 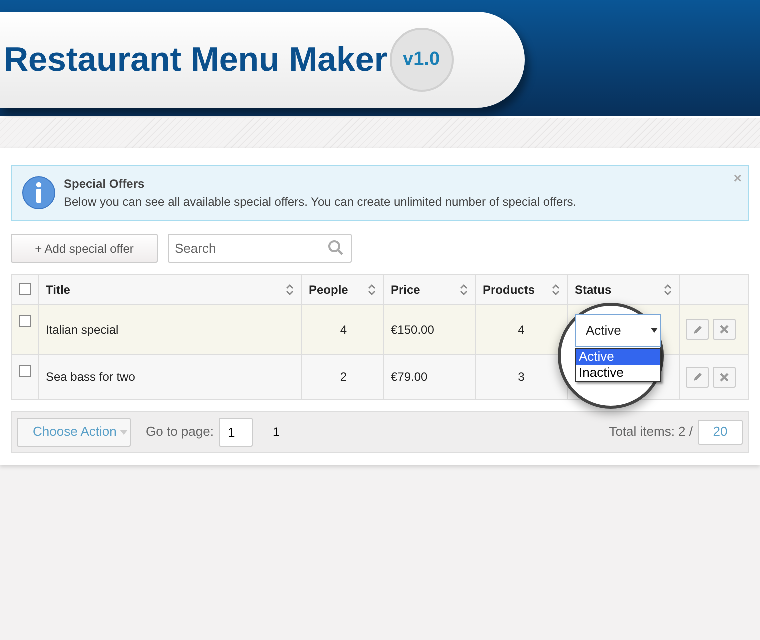 What do you see at coordinates (521, 377) in the screenshot?
I see `table-cell-text: 3` at bounding box center [521, 377].